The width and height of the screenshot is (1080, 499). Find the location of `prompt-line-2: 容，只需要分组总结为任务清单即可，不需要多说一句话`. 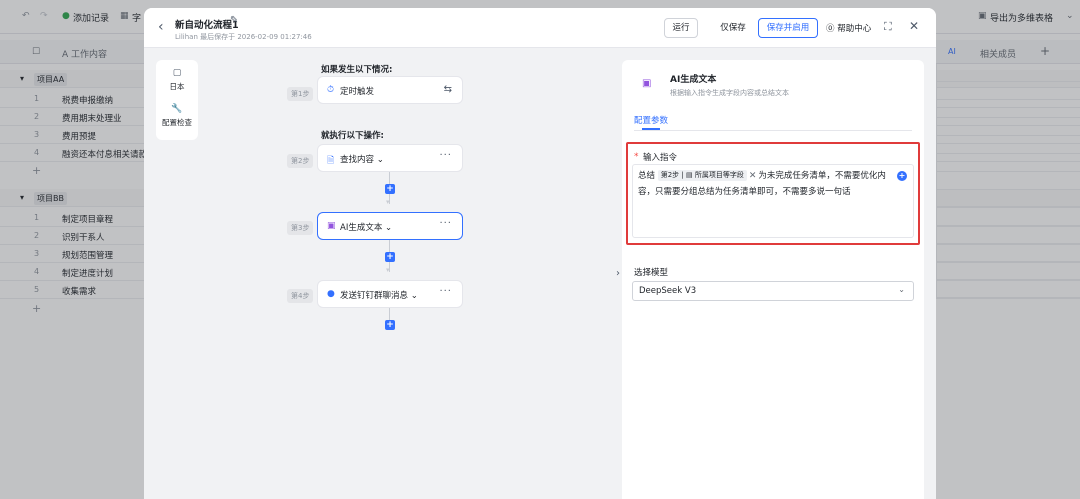

prompt-line-2: 容，只需要分组总结为任务清单即可，不需要多说一句话 is located at coordinates (744, 192).